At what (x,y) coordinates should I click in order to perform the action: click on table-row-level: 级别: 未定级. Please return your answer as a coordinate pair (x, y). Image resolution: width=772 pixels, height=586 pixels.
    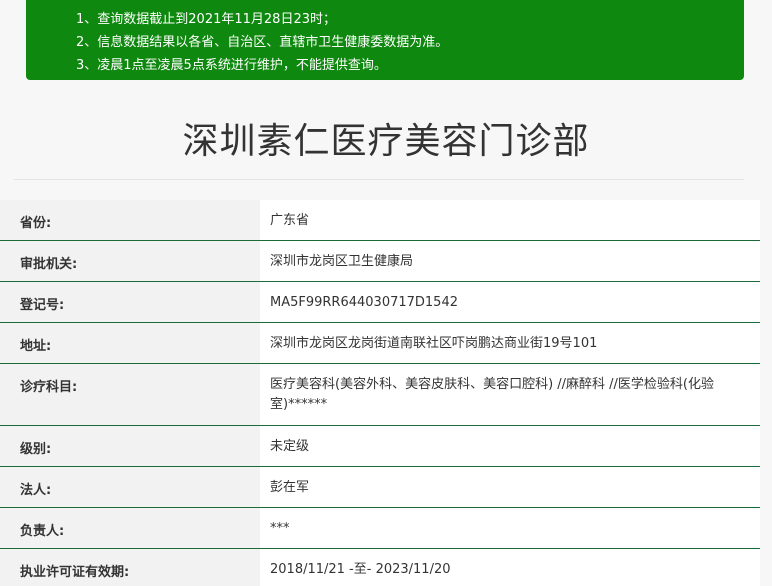
    Looking at the image, I should click on (380, 446).